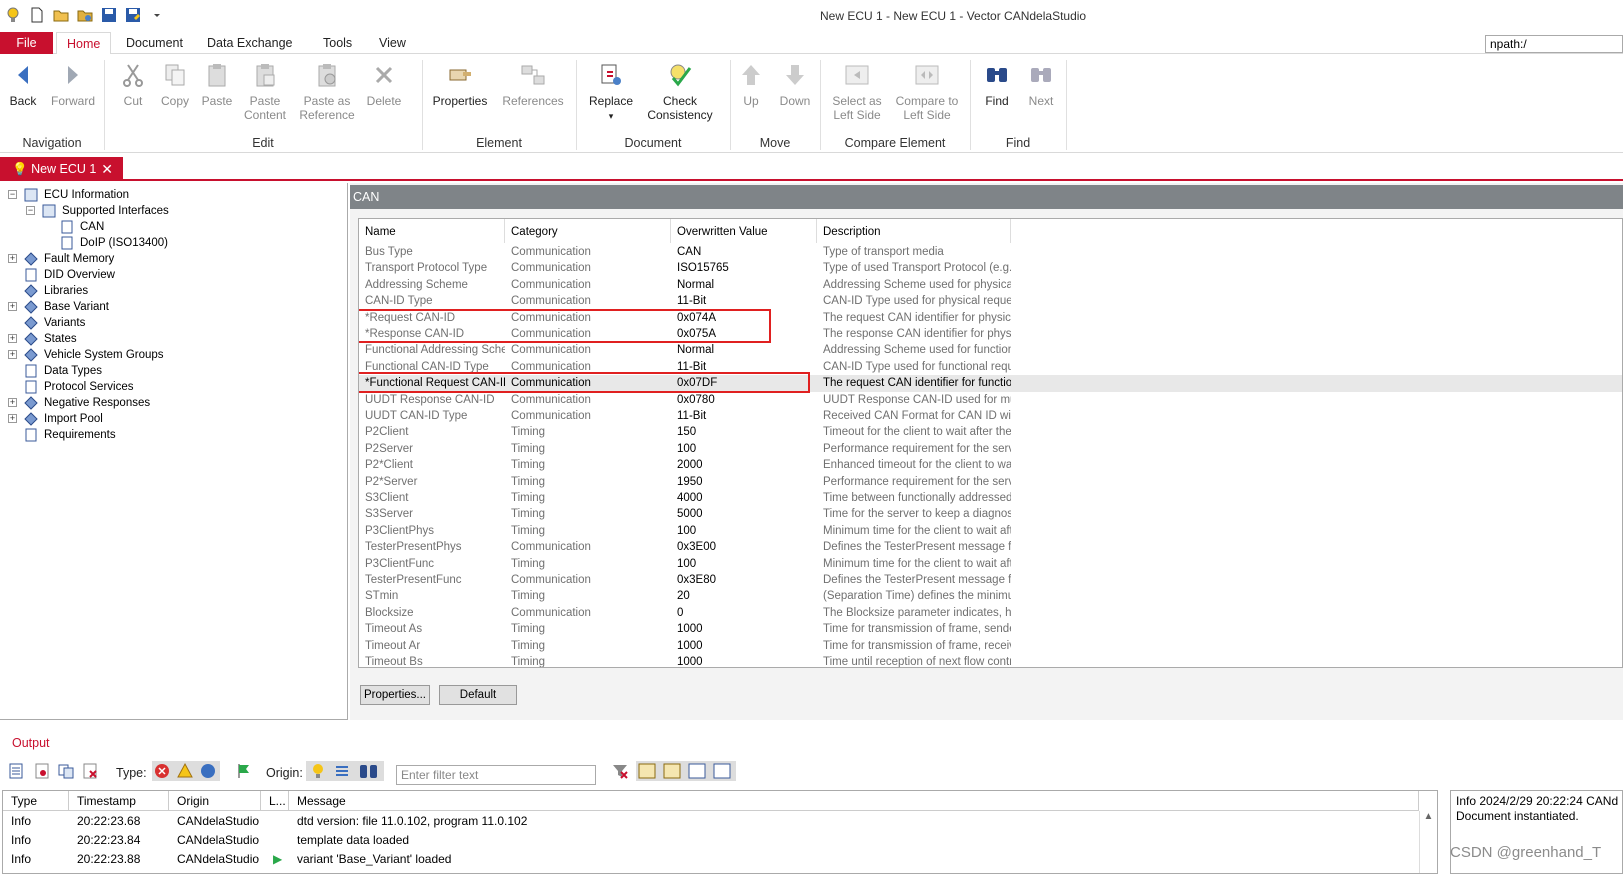 The width and height of the screenshot is (1623, 874). I want to click on grid-cell-value: 1000, so click(690, 629).